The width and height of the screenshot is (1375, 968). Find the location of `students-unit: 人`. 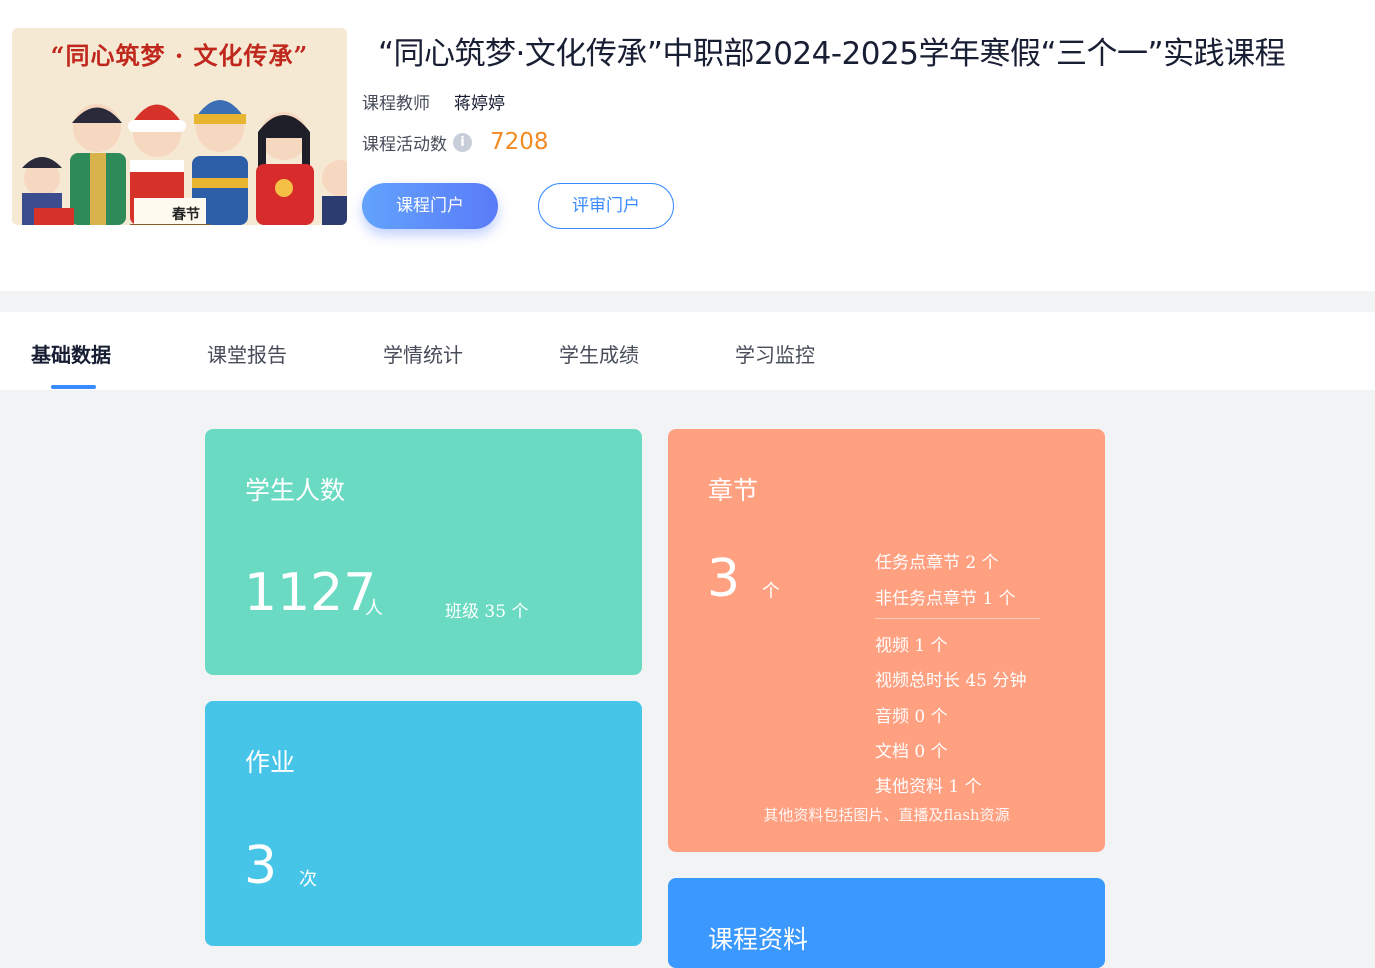

students-unit: 人 is located at coordinates (374, 608).